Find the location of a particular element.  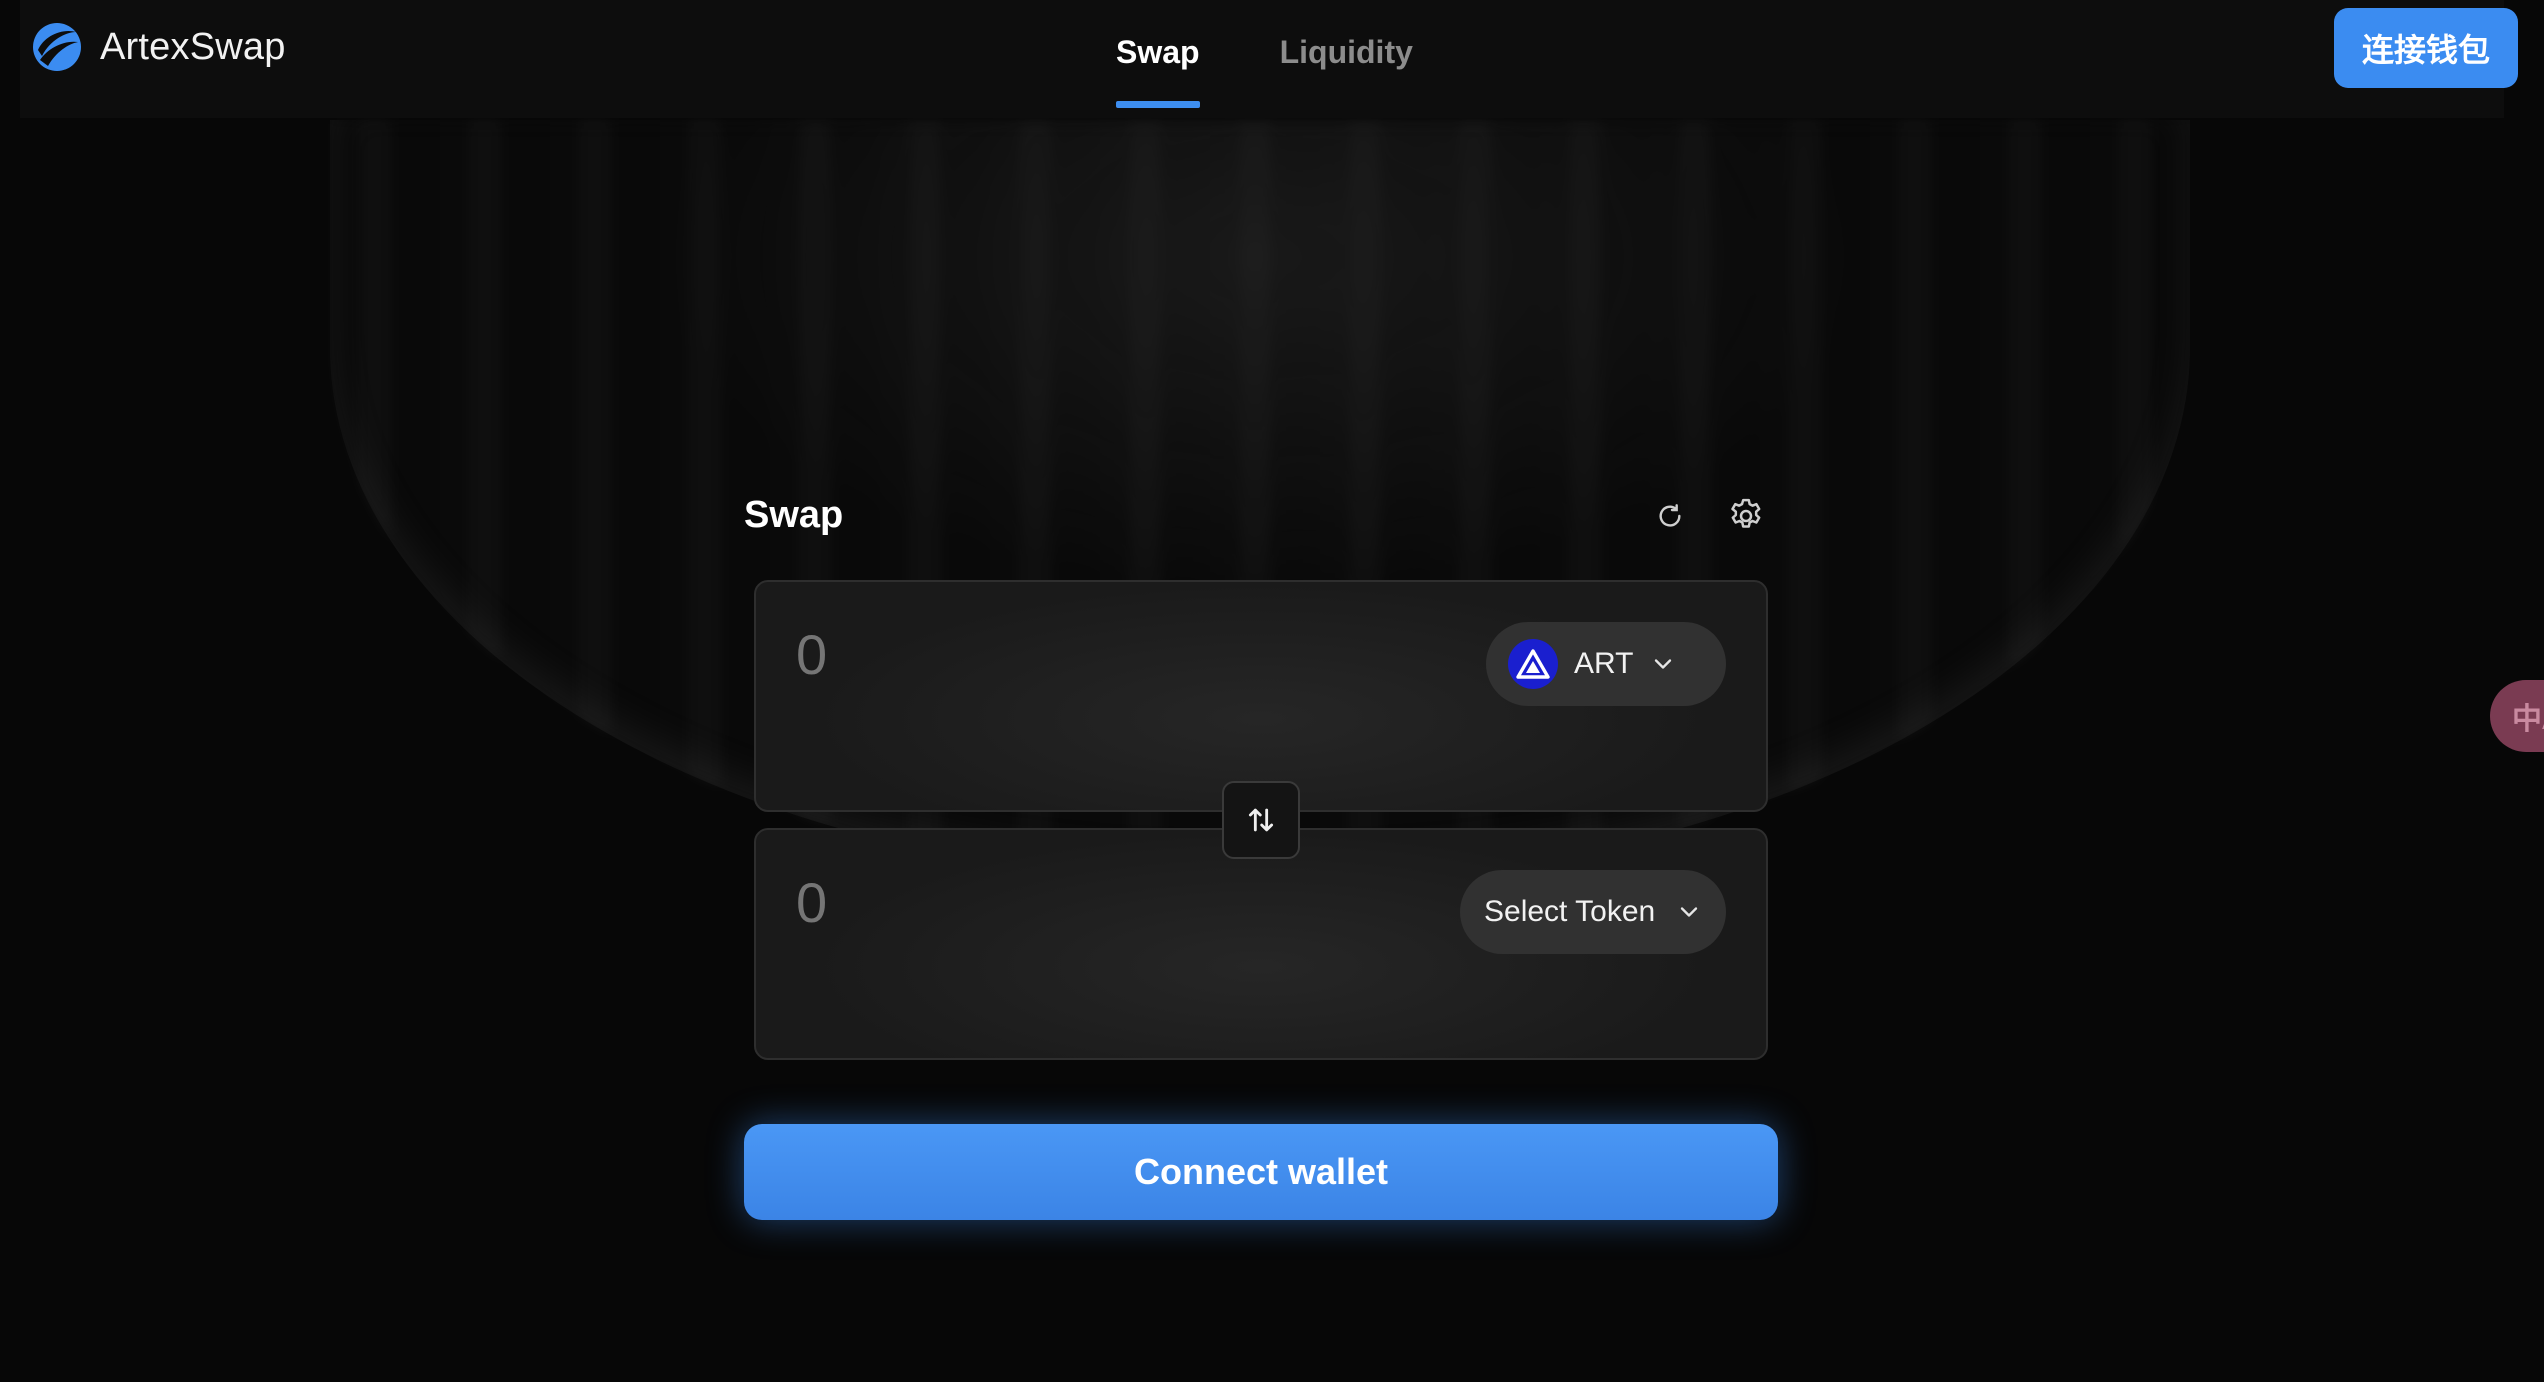

main-nav: Swap Liquidity is located at coordinates (1264, 59).